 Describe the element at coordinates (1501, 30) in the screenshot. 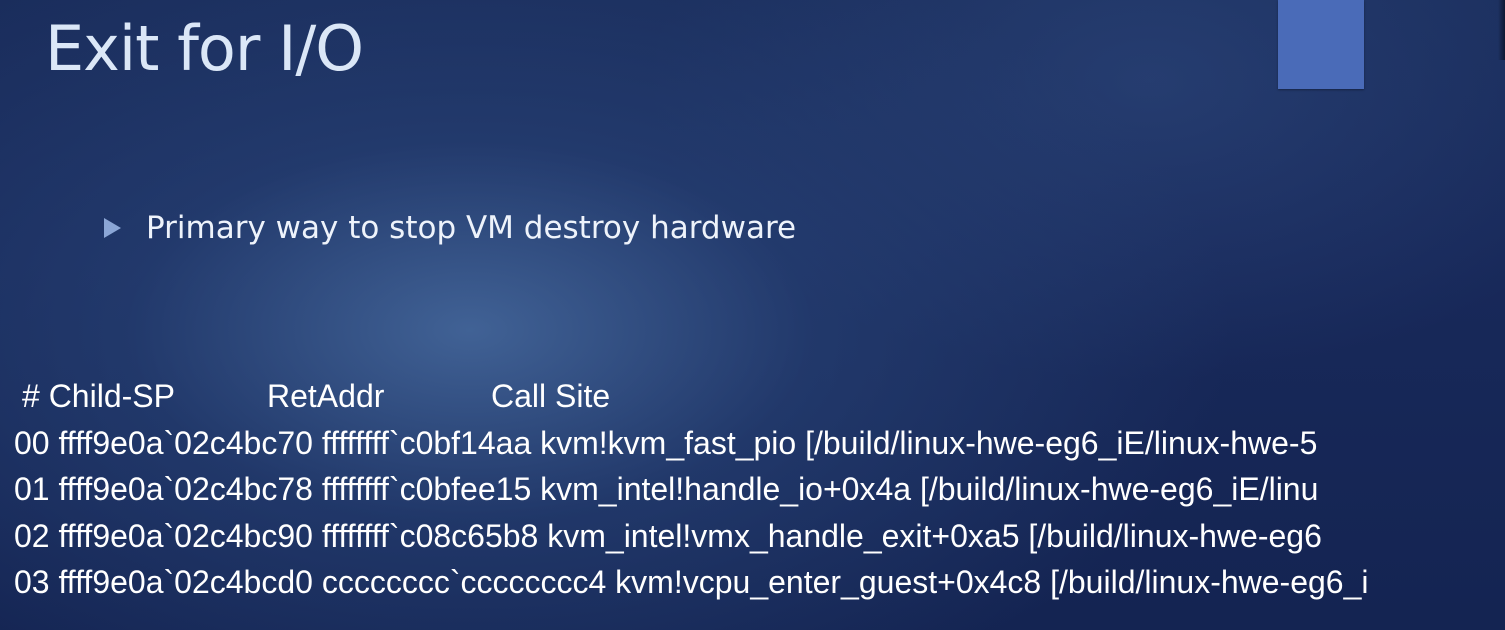

I see `slide-edge-shadow` at that location.